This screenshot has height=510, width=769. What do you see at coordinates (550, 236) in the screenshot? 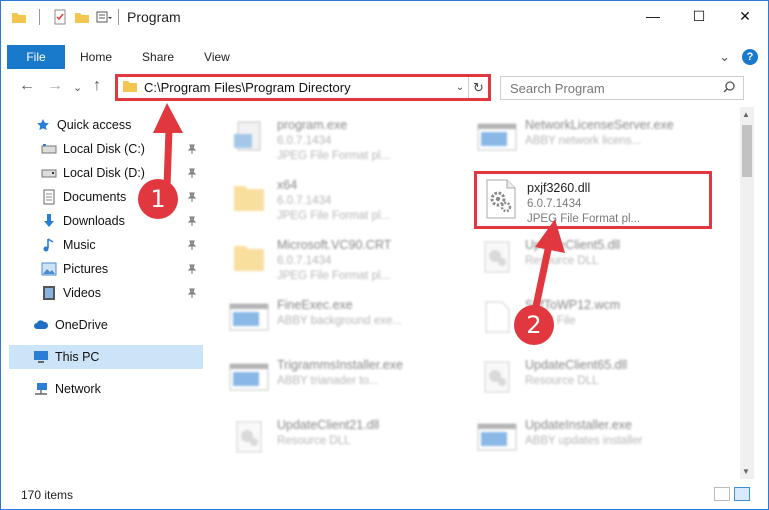
I see `arrow-2-head` at bounding box center [550, 236].